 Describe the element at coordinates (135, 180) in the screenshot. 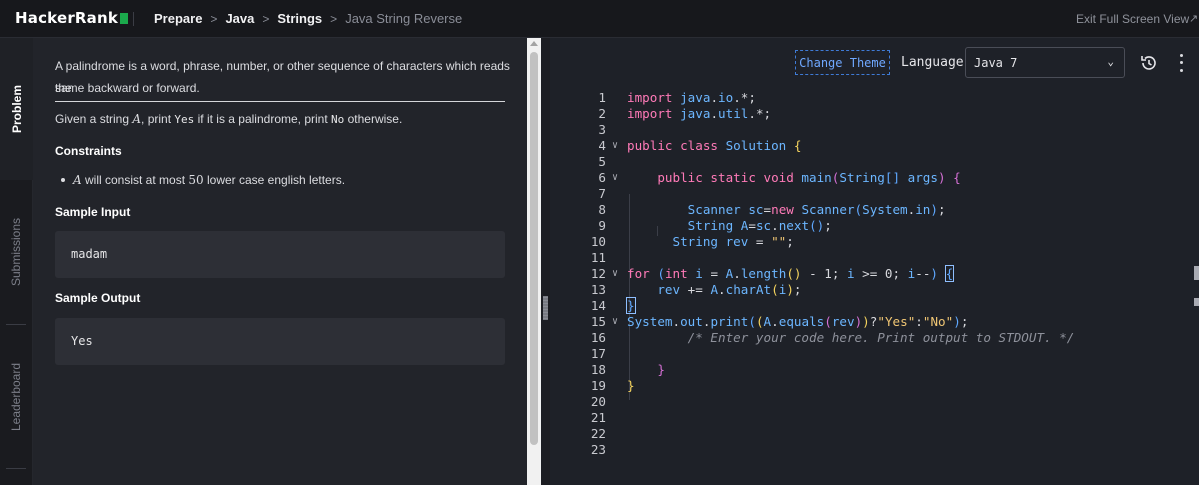

I see `constraint-text: will consist at most` at that location.